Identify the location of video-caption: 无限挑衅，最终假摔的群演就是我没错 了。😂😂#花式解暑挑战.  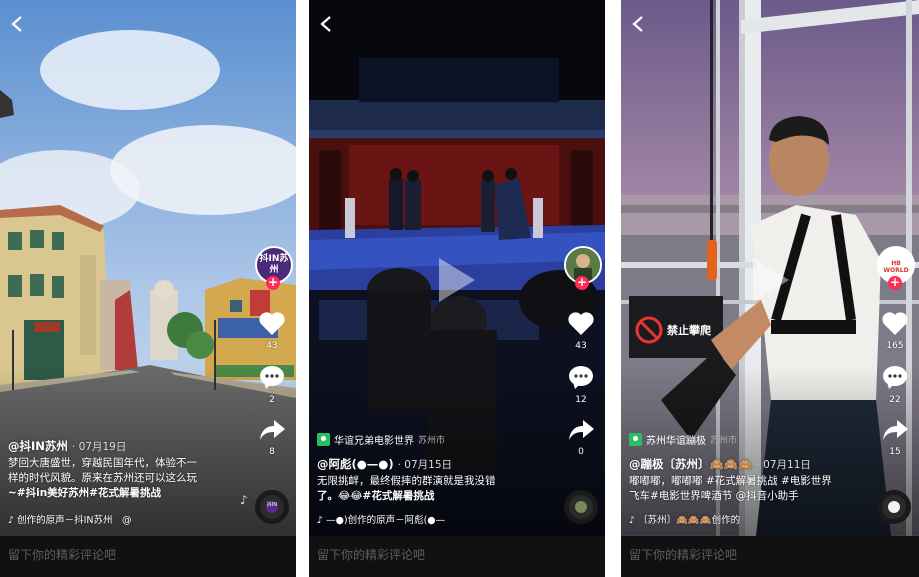
(424, 489).